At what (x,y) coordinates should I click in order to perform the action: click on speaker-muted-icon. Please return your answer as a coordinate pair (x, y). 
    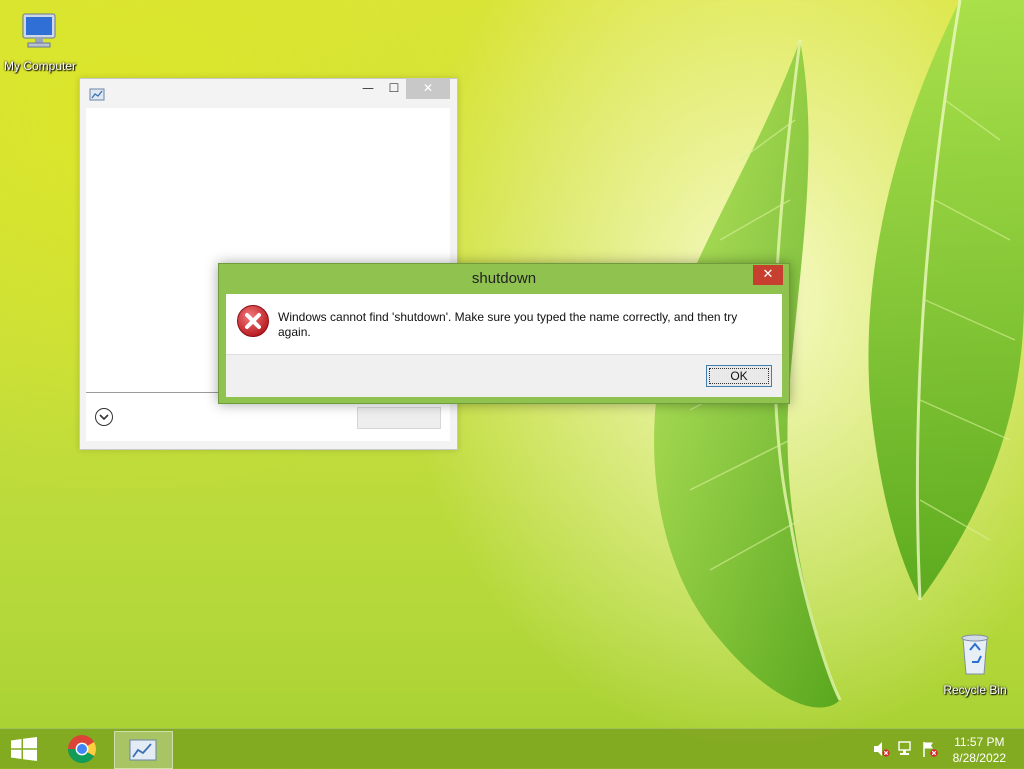
    Looking at the image, I should click on (881, 749).